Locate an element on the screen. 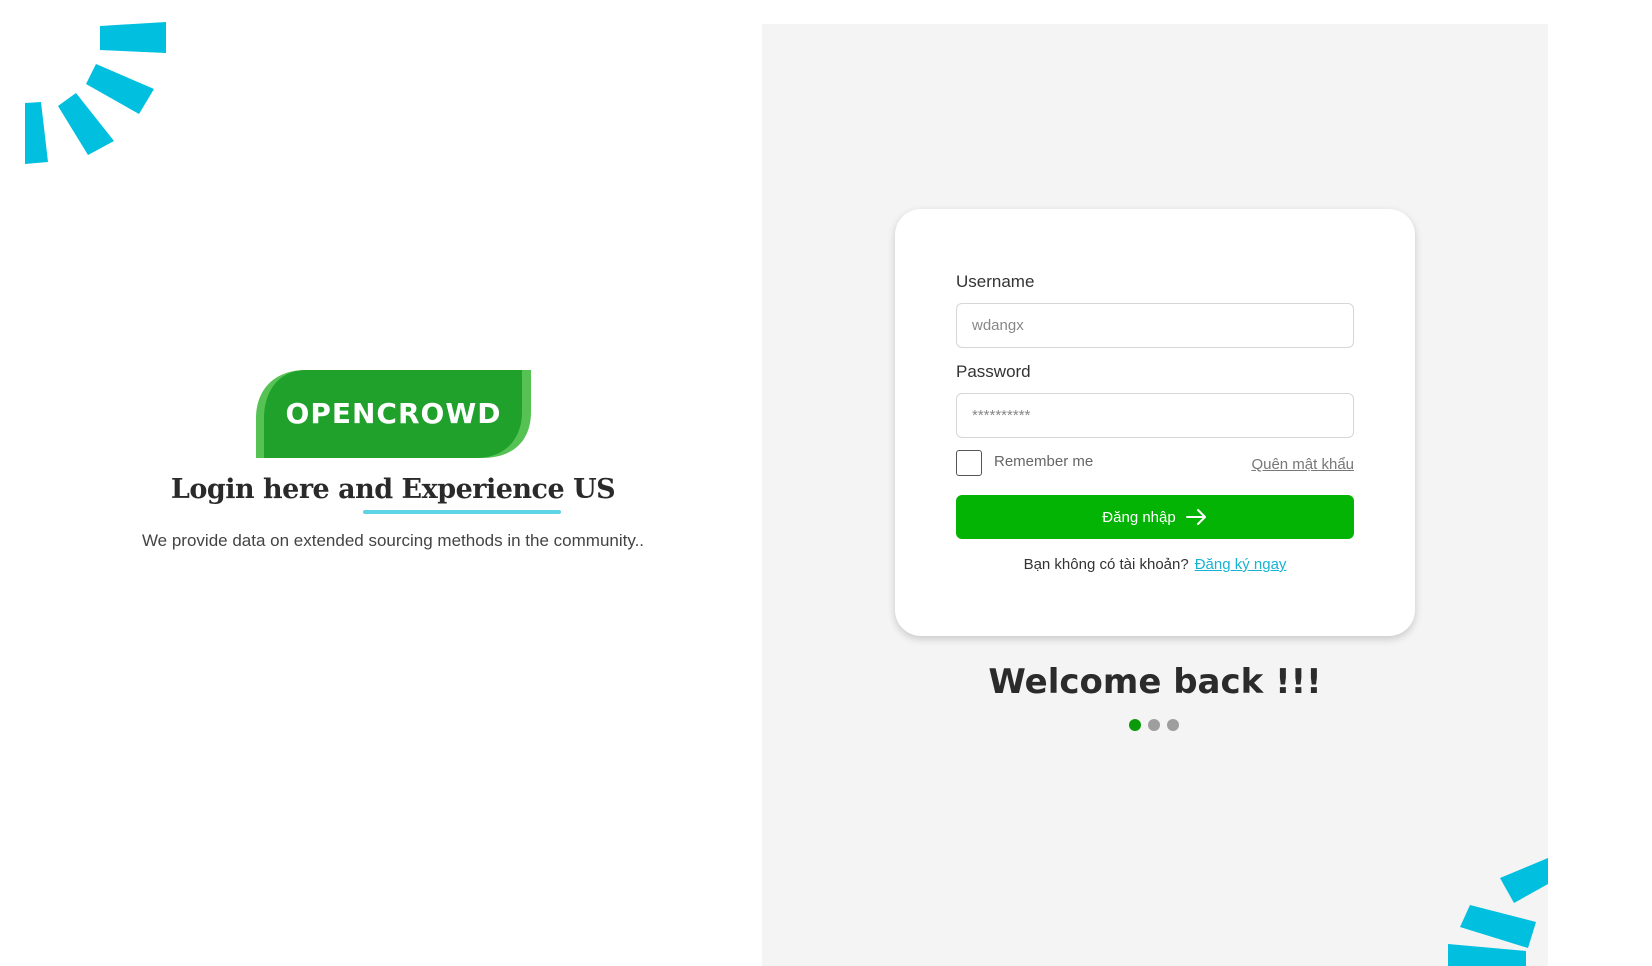  password-label: Password is located at coordinates (993, 371).